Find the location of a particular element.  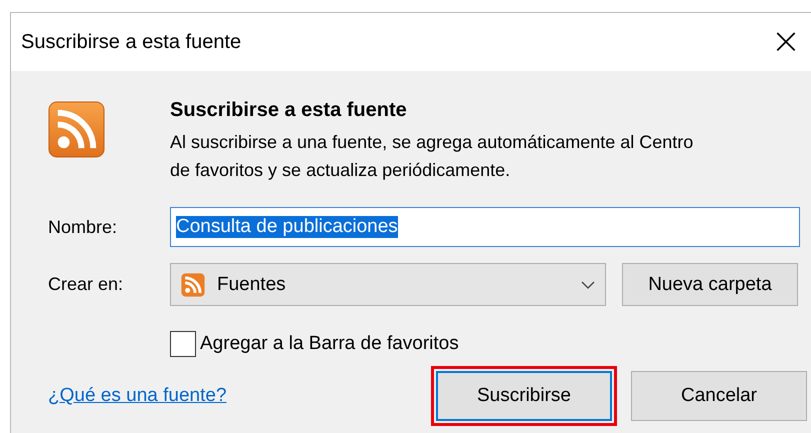

chevron-down-icon is located at coordinates (588, 284).